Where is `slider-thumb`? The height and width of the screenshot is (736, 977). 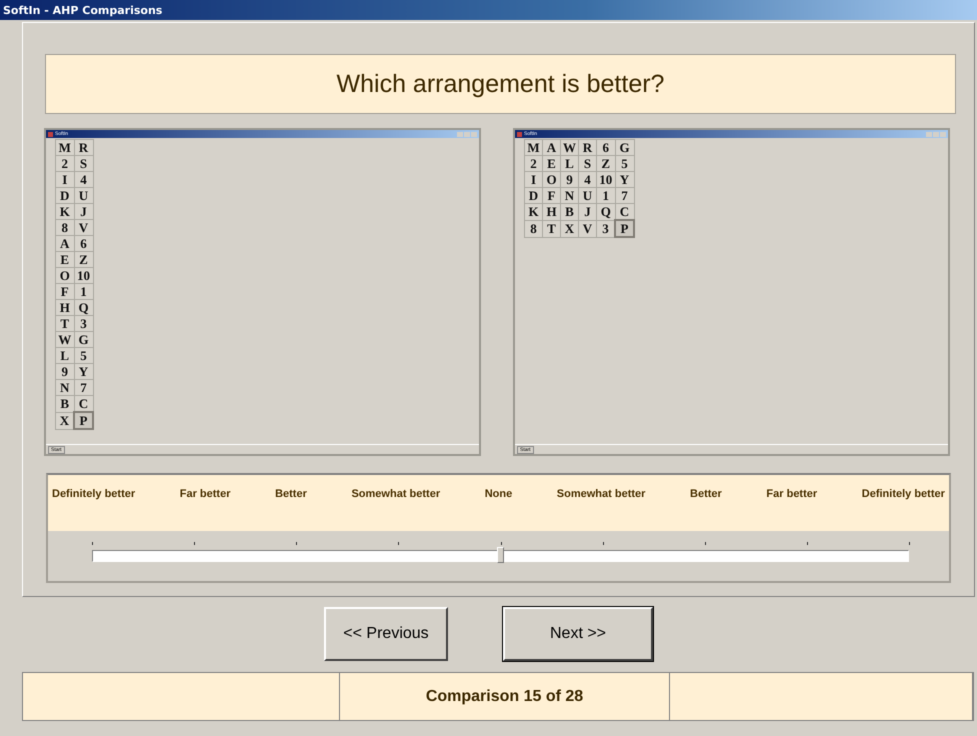
slider-thumb is located at coordinates (500, 555).